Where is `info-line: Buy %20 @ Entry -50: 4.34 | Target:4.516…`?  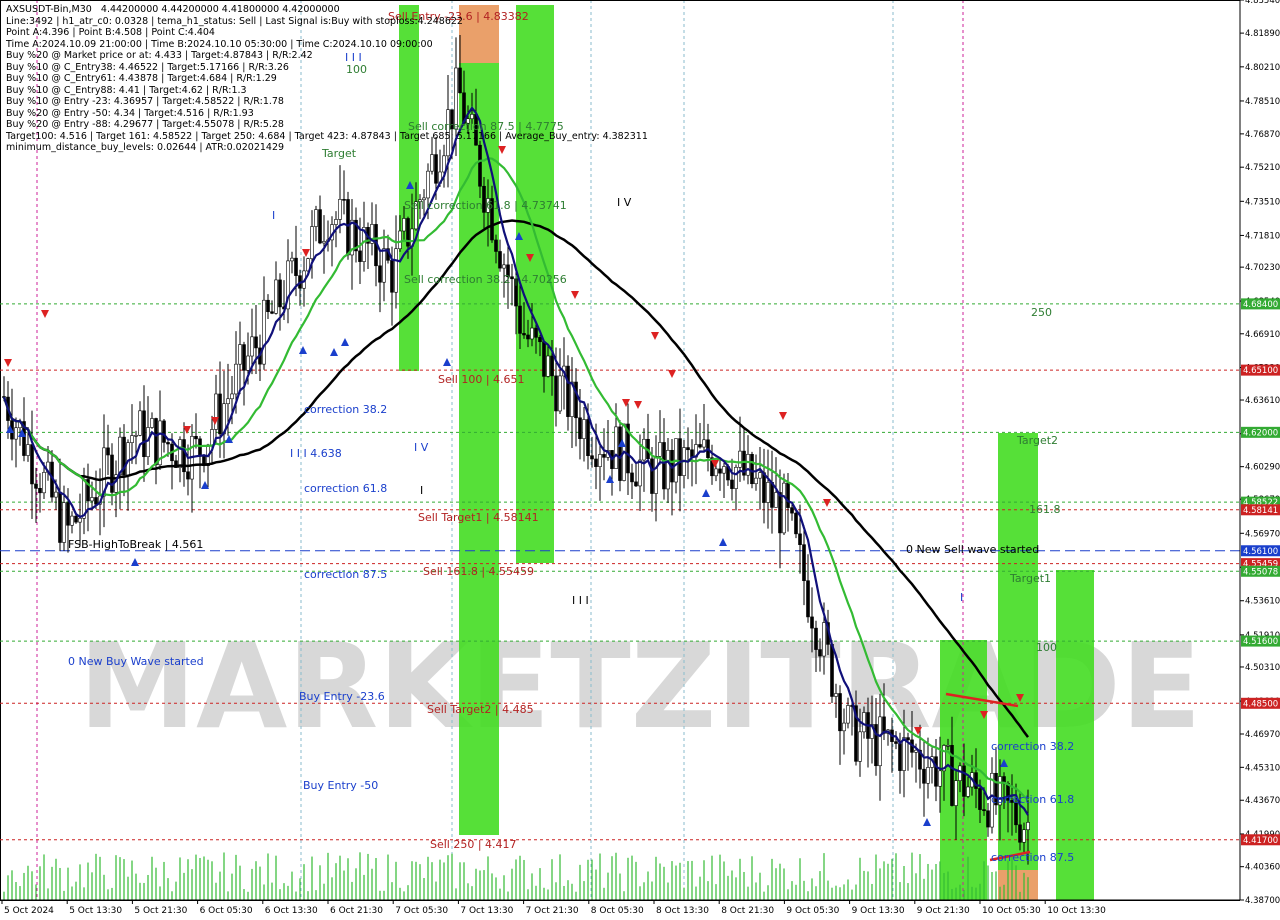 info-line: Buy %20 @ Entry -50: 4.34 | Target:4.516… is located at coordinates (130, 113).